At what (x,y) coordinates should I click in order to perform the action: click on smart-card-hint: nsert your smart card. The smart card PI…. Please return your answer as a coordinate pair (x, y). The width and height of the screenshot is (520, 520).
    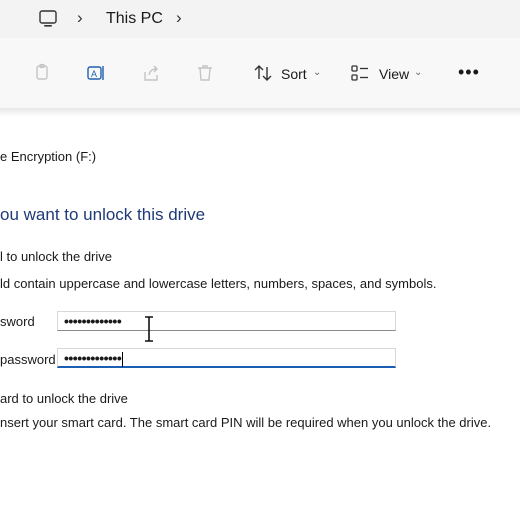
    Looking at the image, I should click on (246, 422).